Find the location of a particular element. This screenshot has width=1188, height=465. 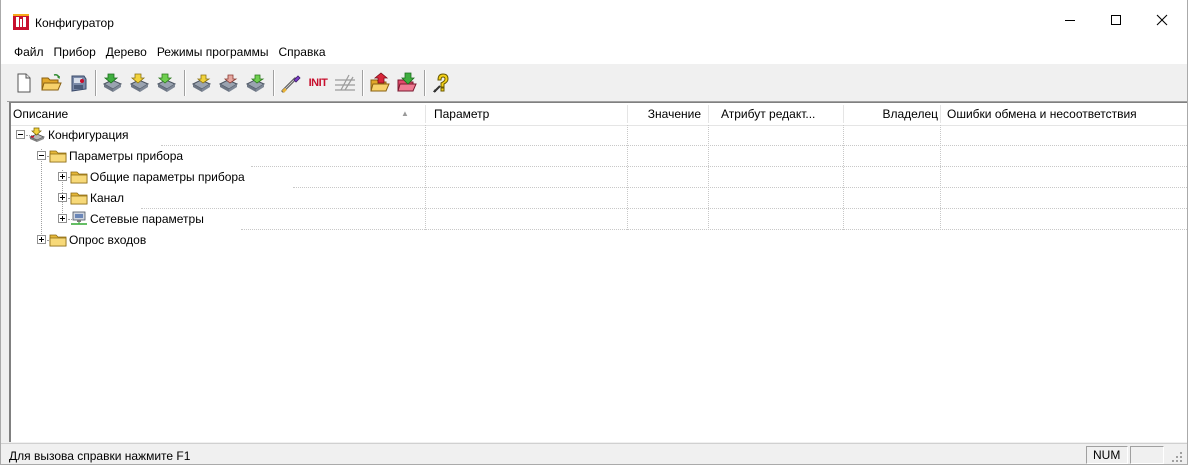

network-icon is located at coordinates (79, 218).